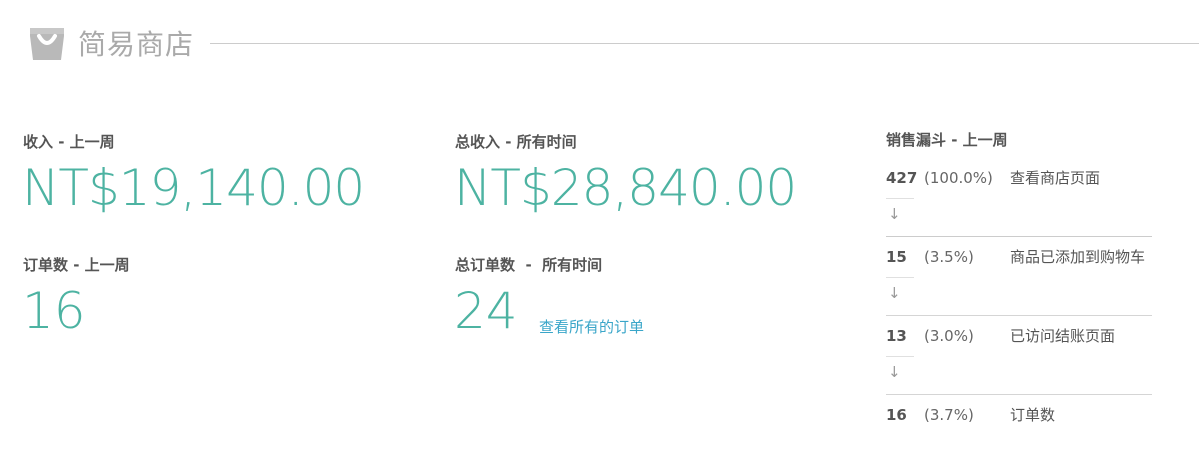 This screenshot has width=1199, height=449. What do you see at coordinates (69, 142) in the screenshot?
I see `revenue-last-week-label: 收入 - 上一周` at bounding box center [69, 142].